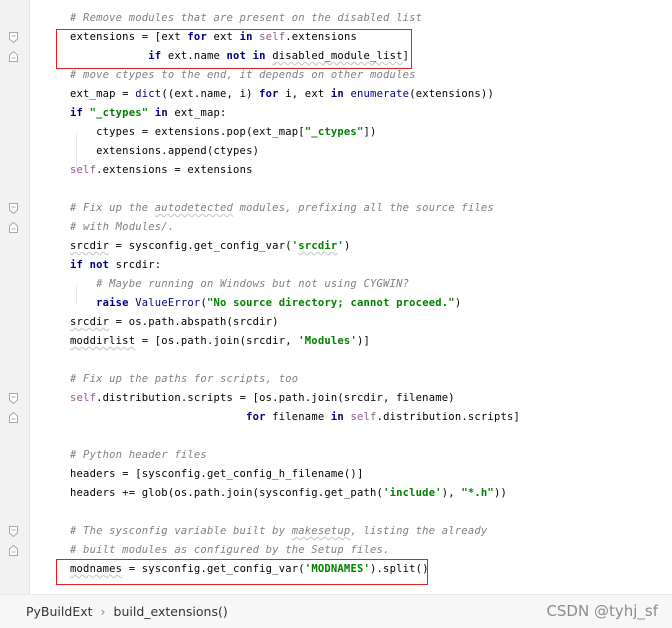 The image size is (672, 628). I want to click on code-token: (extensions)), so click(451, 94).